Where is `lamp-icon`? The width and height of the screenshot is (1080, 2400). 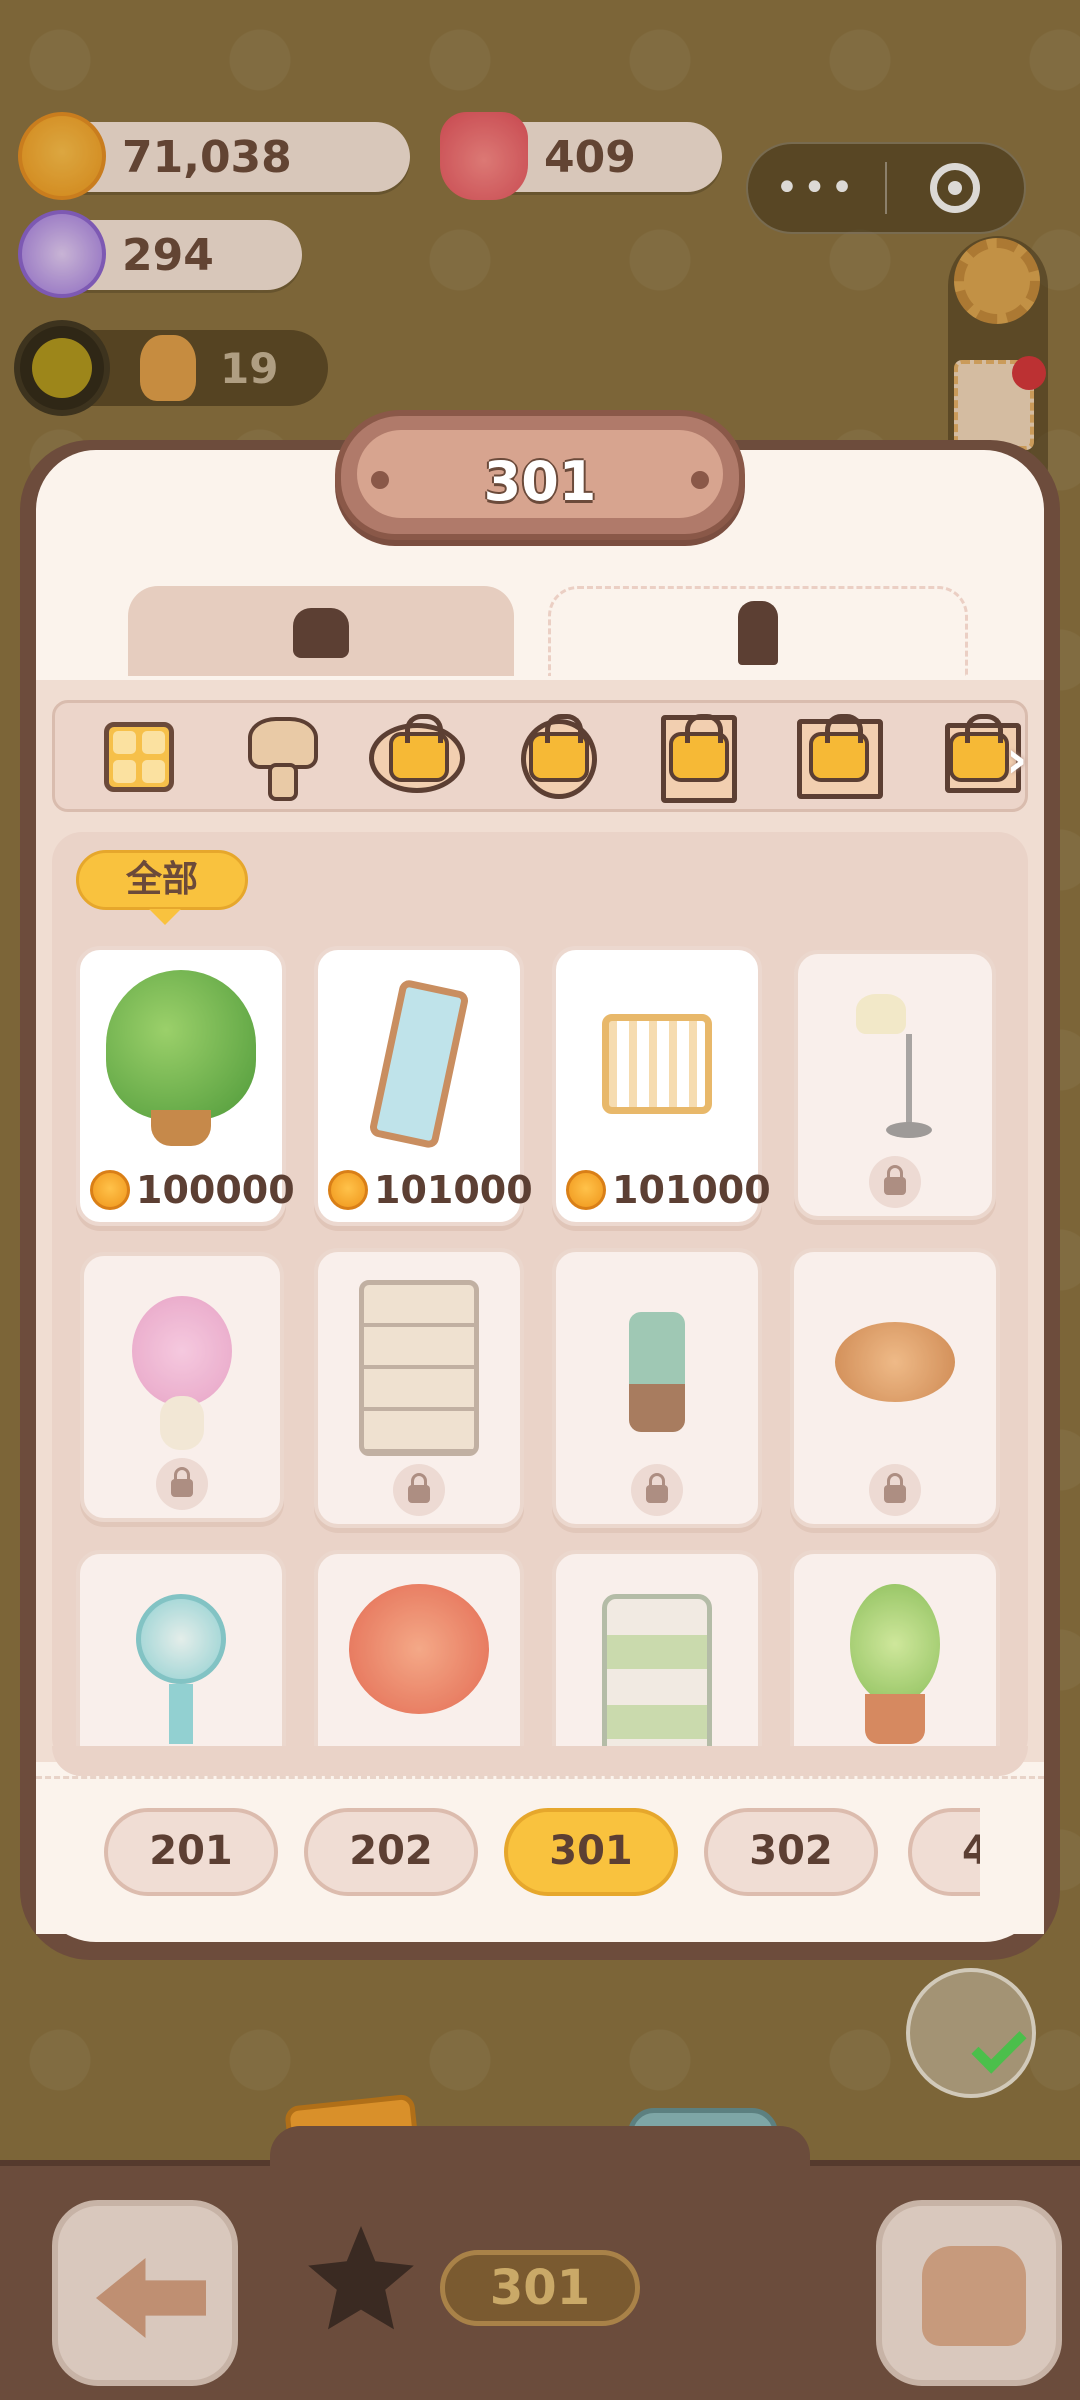
lamp-icon is located at coordinates (281, 759).